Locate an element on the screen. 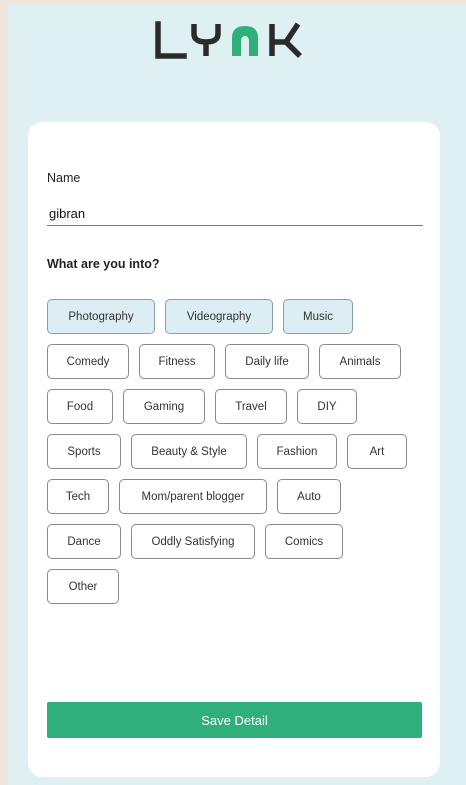  interest-tag-dance: Dance is located at coordinates (84, 541).